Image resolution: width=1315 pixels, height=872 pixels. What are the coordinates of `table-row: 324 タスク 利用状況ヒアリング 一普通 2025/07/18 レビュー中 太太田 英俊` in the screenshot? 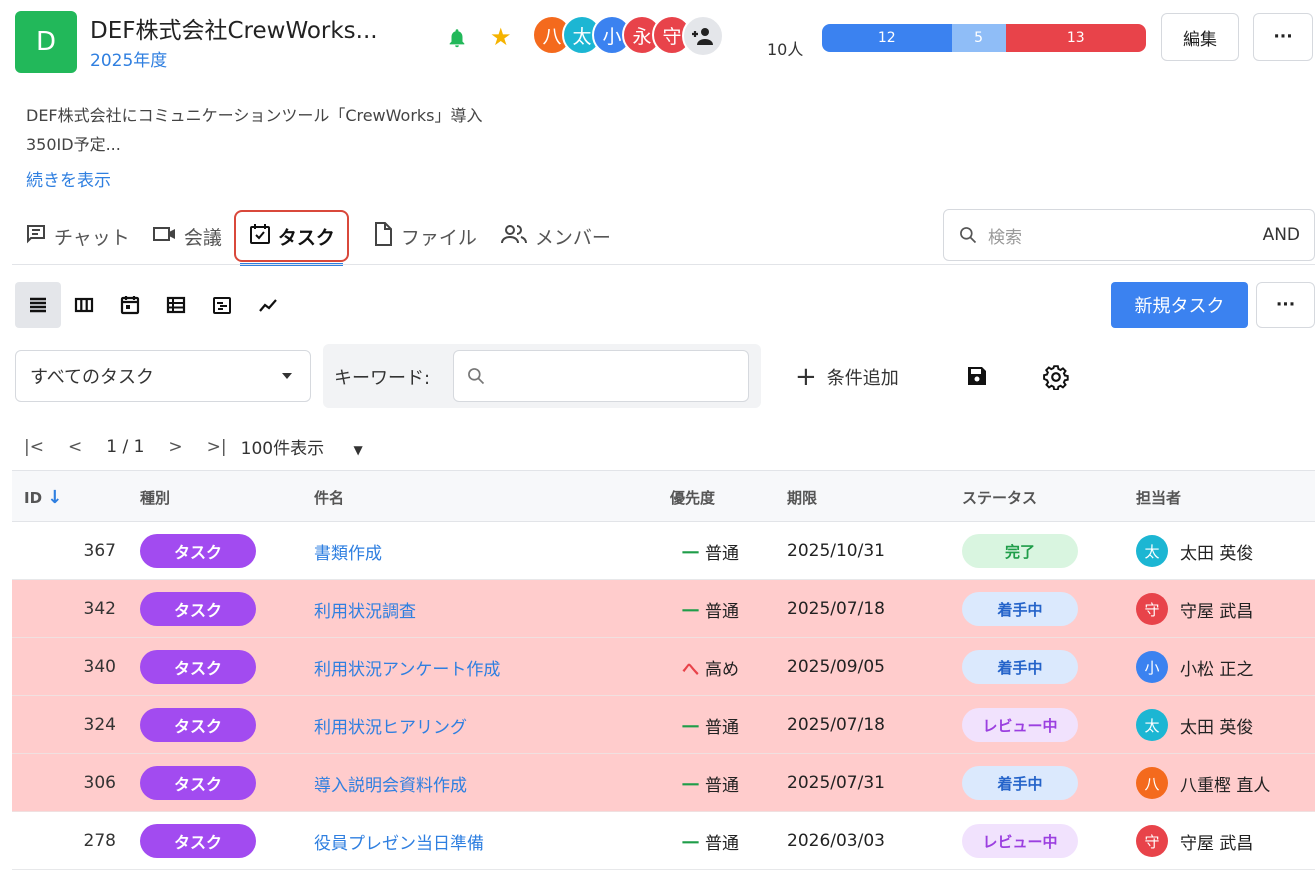 It's located at (663, 725).